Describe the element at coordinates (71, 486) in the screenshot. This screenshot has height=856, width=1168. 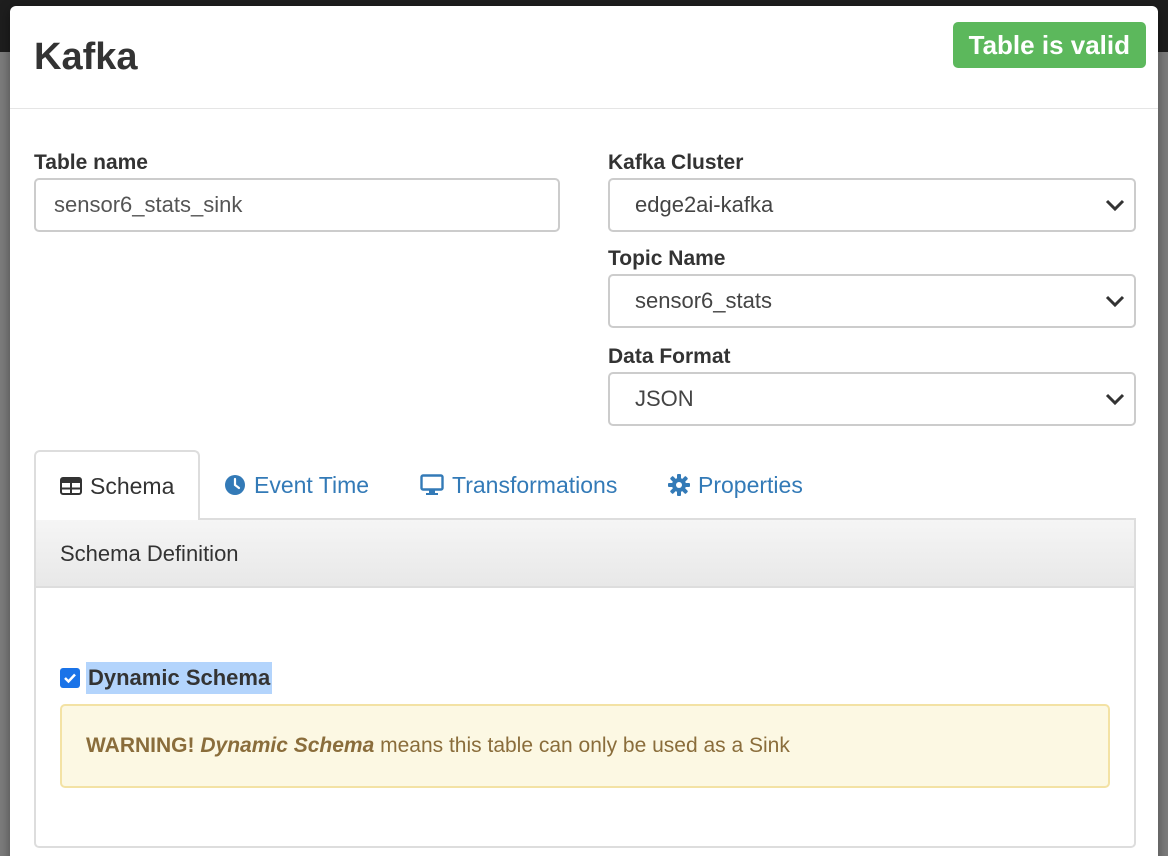
I see `table-icon` at that location.